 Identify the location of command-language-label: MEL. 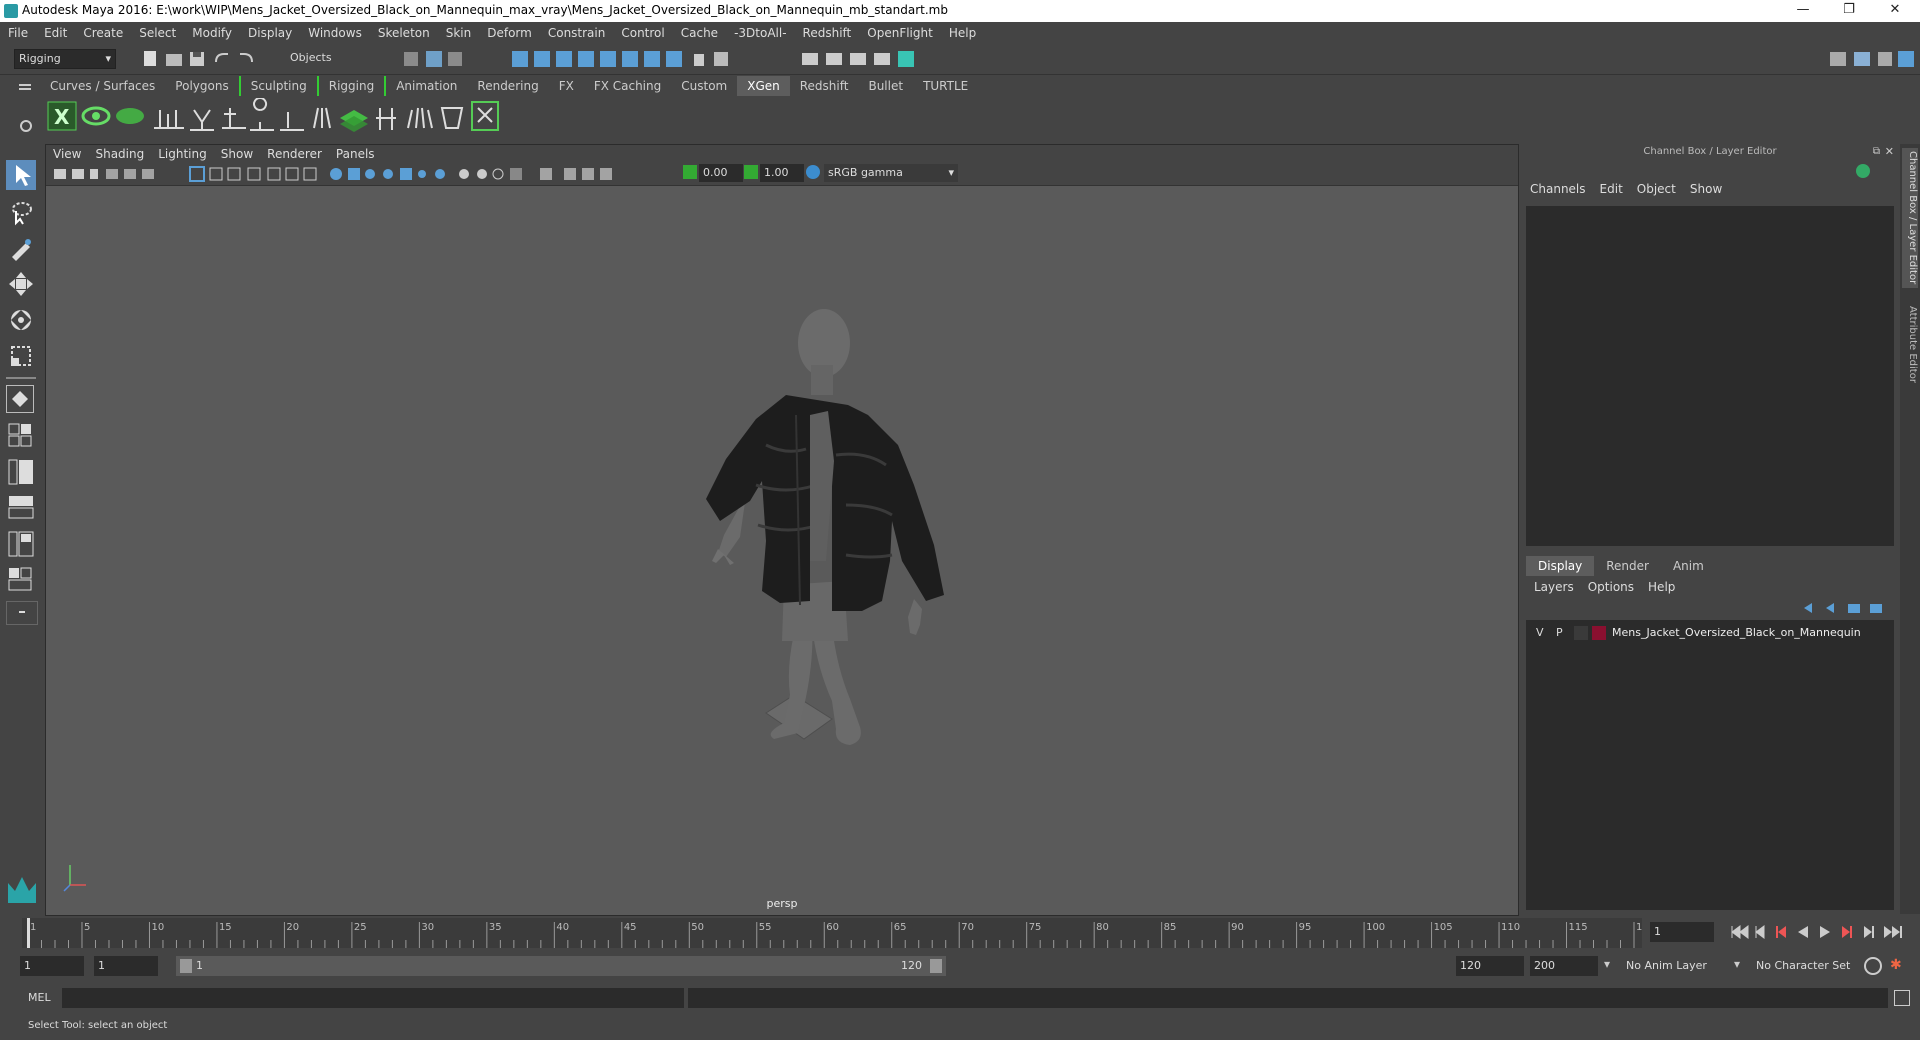
(39, 997).